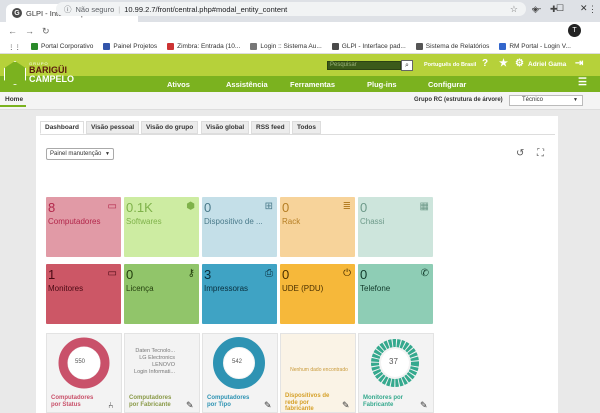 Image resolution: width=600 pixels, height=413 pixels. Describe the element at coordinates (190, 206) in the screenshot. I see `cube-icon: ⬢` at that location.